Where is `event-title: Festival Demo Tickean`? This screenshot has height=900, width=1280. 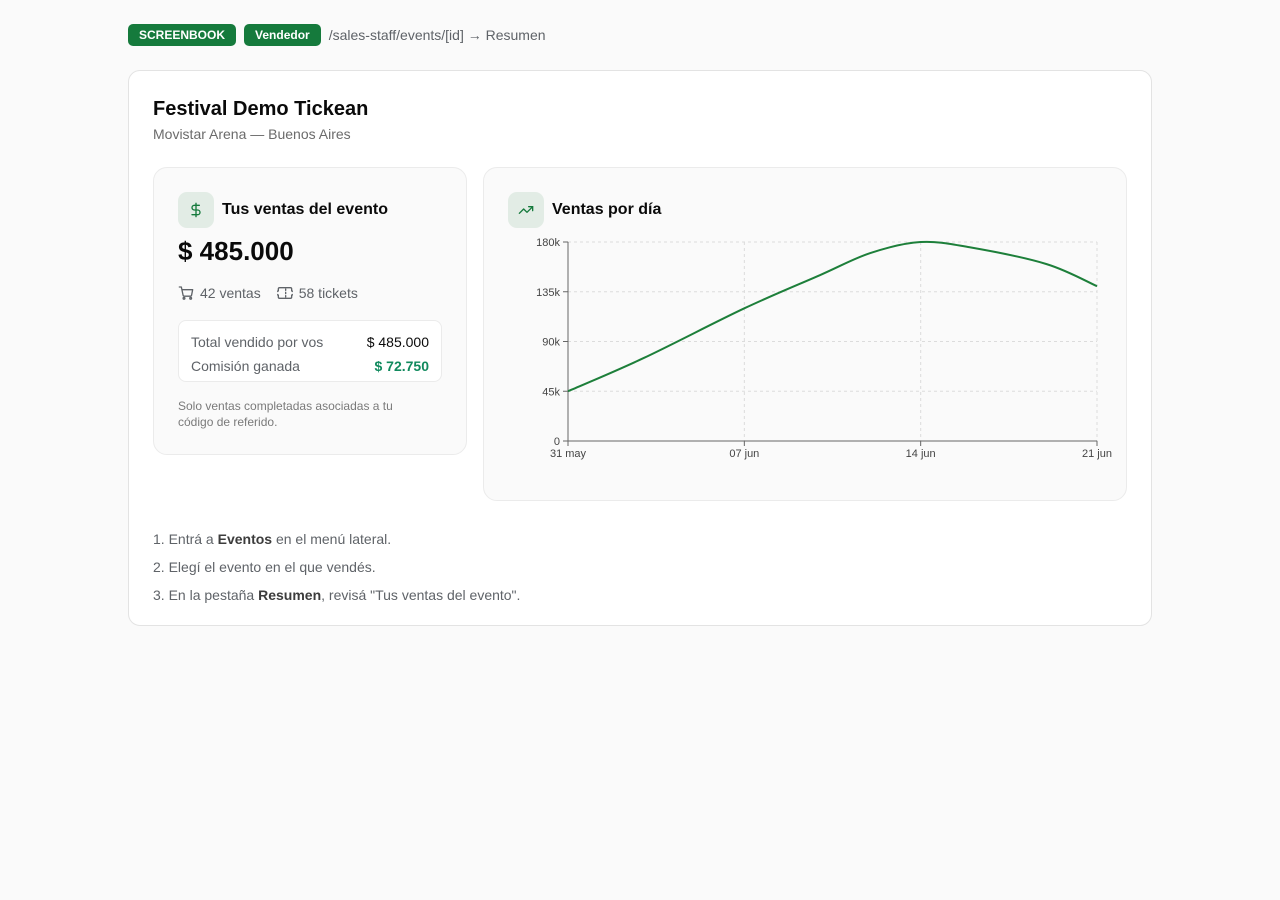
event-title: Festival Demo Tickean is located at coordinates (261, 109).